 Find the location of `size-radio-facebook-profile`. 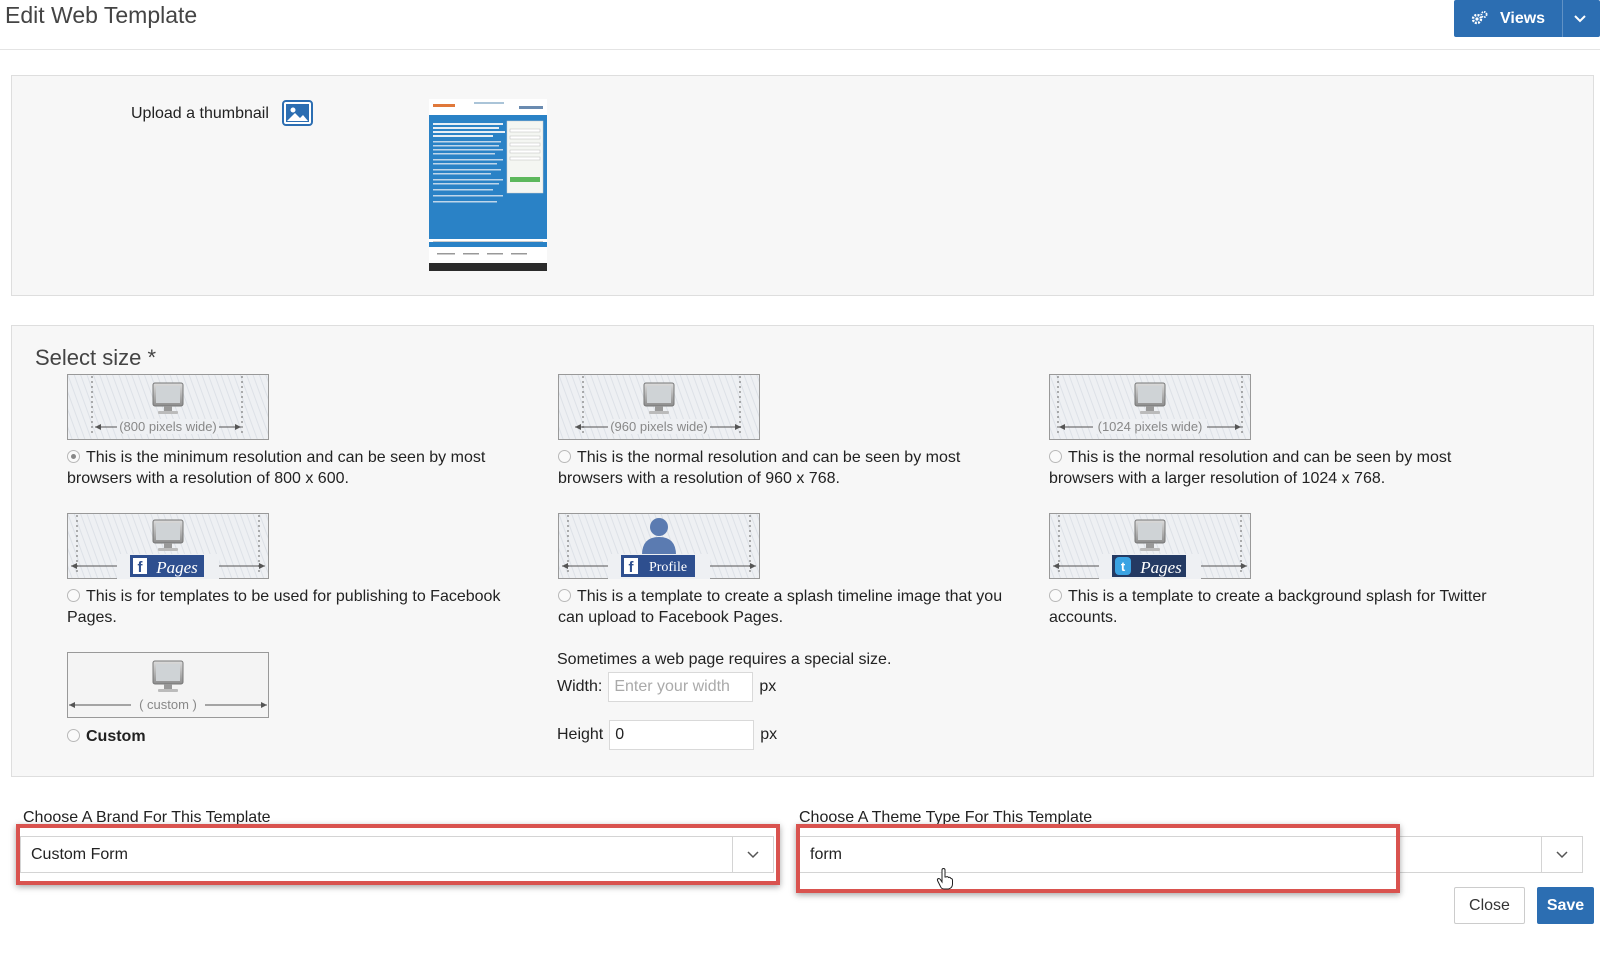

size-radio-facebook-profile is located at coordinates (564, 595).